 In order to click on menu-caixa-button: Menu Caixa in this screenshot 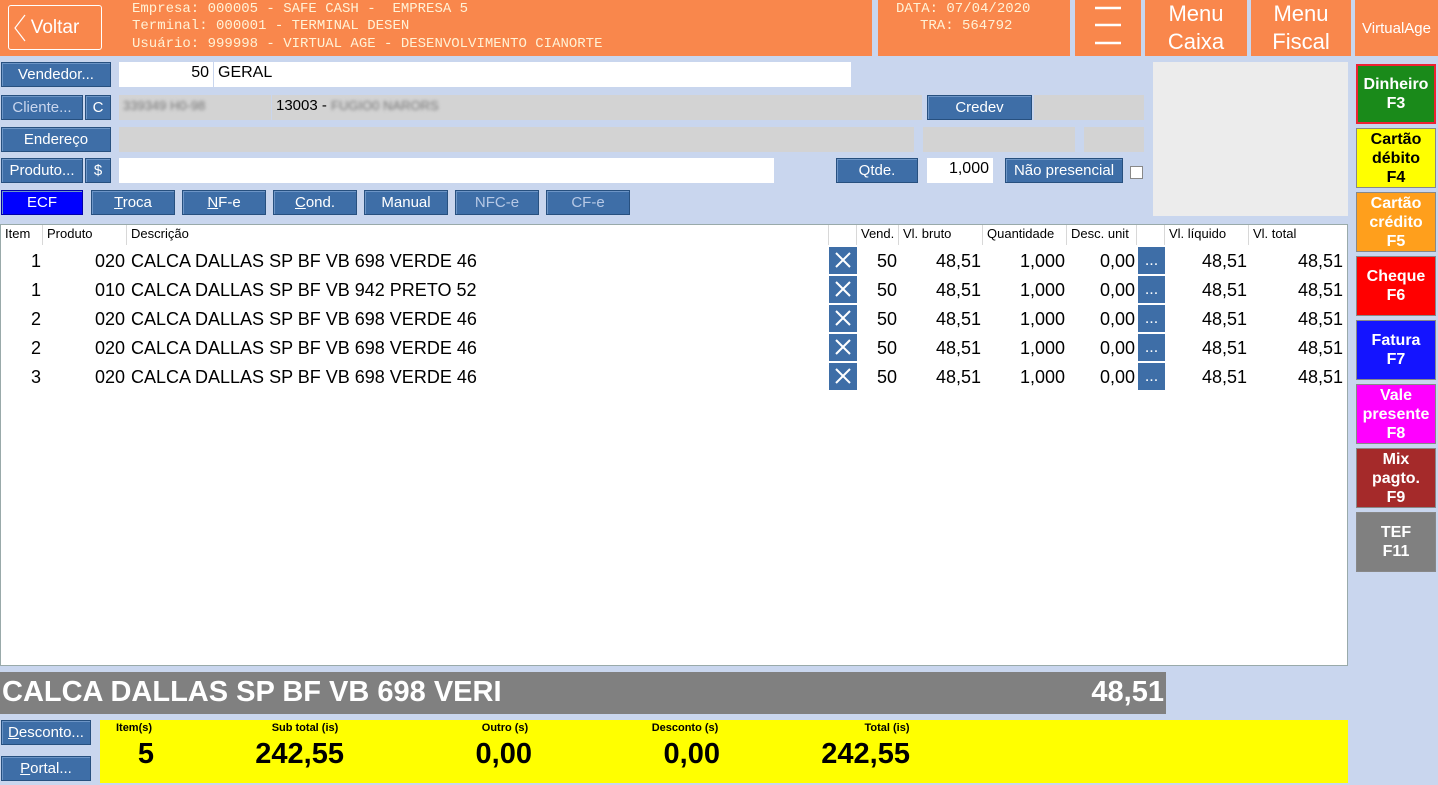, I will do `click(1196, 28)`.